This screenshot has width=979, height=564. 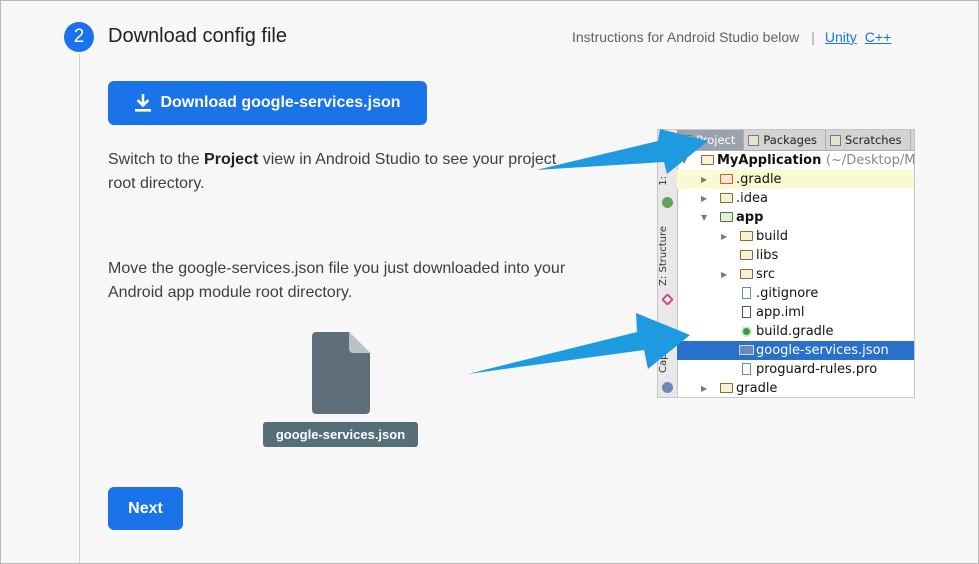 What do you see at coordinates (579, 343) in the screenshot?
I see `arrow-to-json-file-icon` at bounding box center [579, 343].